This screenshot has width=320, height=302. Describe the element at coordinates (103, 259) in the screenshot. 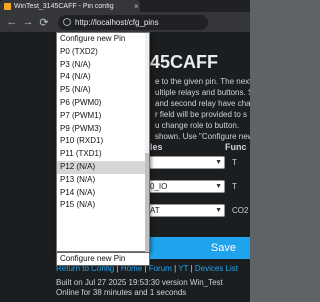

I see `pin-select: Configure new Pin` at that location.